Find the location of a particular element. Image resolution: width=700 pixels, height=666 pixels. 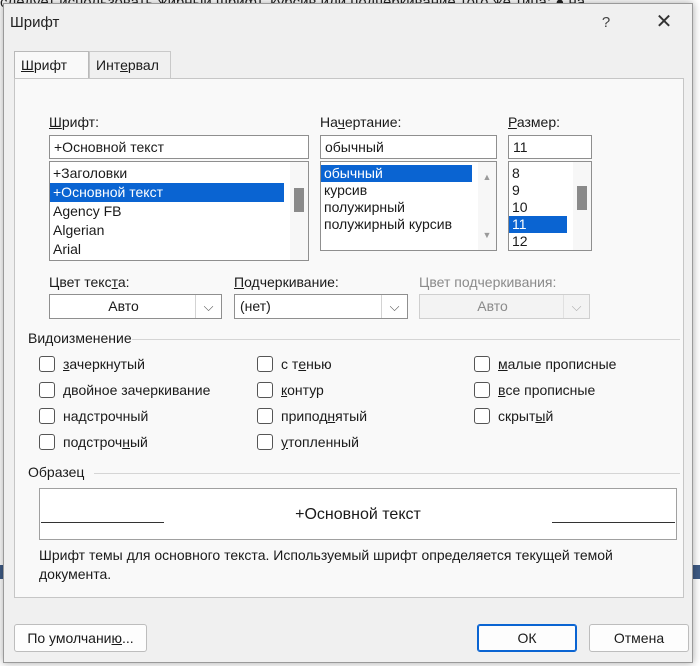

checkbox-outline: к онтур is located at coordinates (290, 390).